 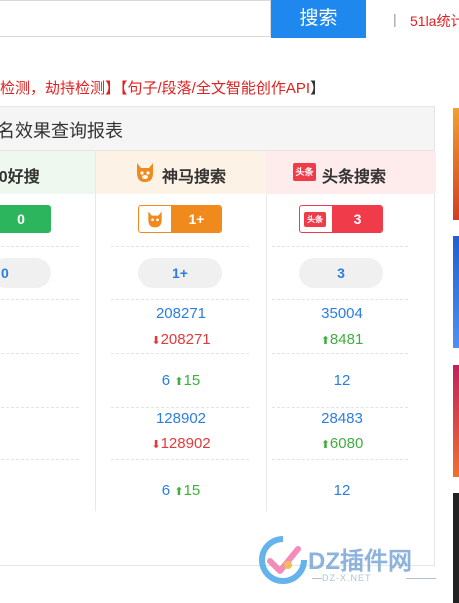 What do you see at coordinates (342, 443) in the screenshot?
I see `cell-toutiao-r3-change: ⬆6080` at bounding box center [342, 443].